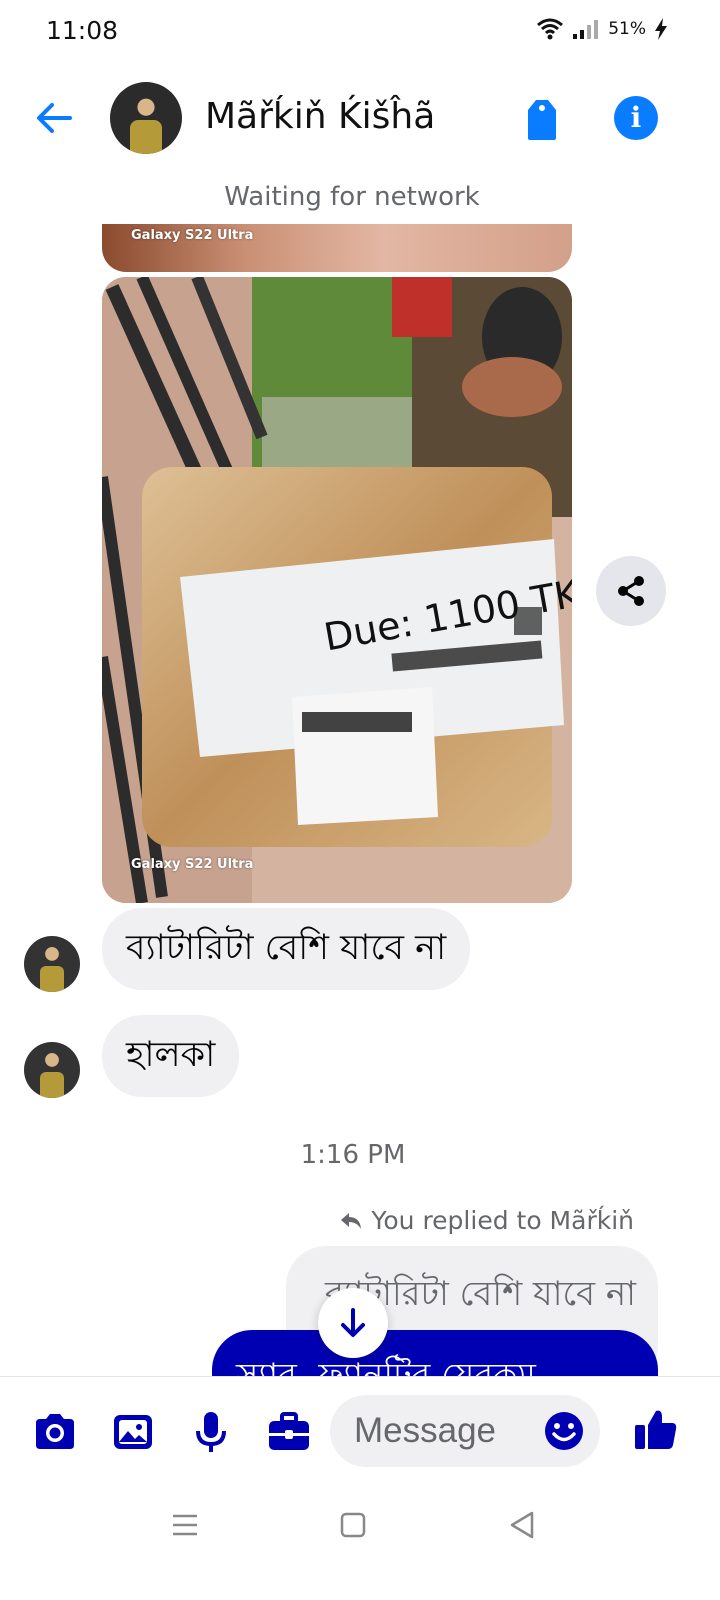  What do you see at coordinates (353, 1525) in the screenshot?
I see `home-nav-icon` at bounding box center [353, 1525].